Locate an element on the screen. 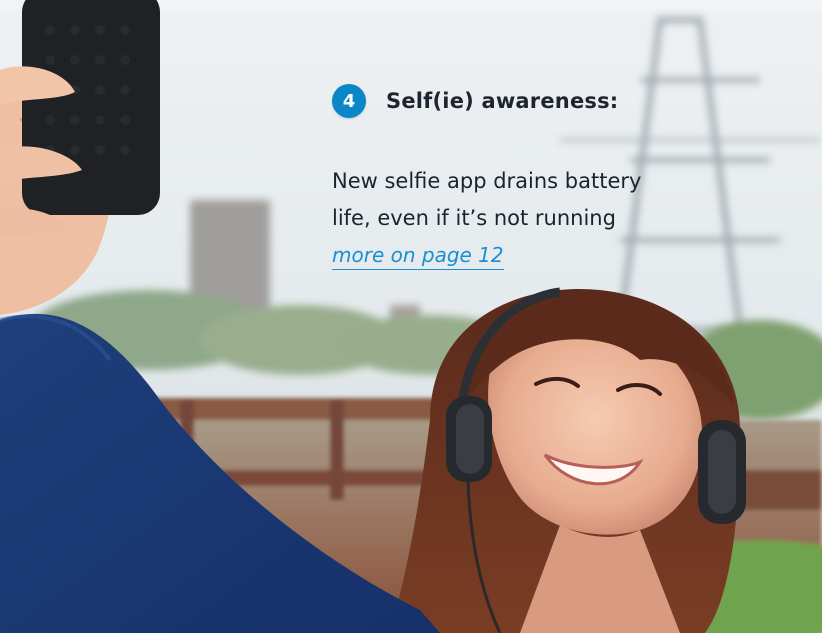 The image size is (822, 633). feature-body-line: life, even if it’s not running is located at coordinates (474, 218).